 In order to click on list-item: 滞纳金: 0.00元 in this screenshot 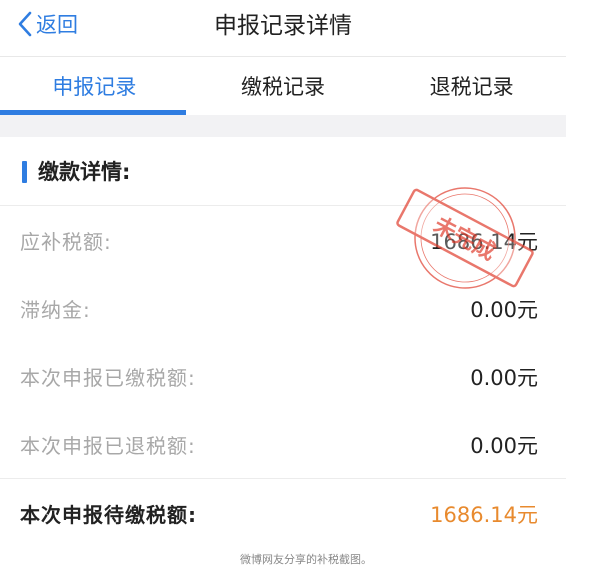, I will do `click(283, 308)`.